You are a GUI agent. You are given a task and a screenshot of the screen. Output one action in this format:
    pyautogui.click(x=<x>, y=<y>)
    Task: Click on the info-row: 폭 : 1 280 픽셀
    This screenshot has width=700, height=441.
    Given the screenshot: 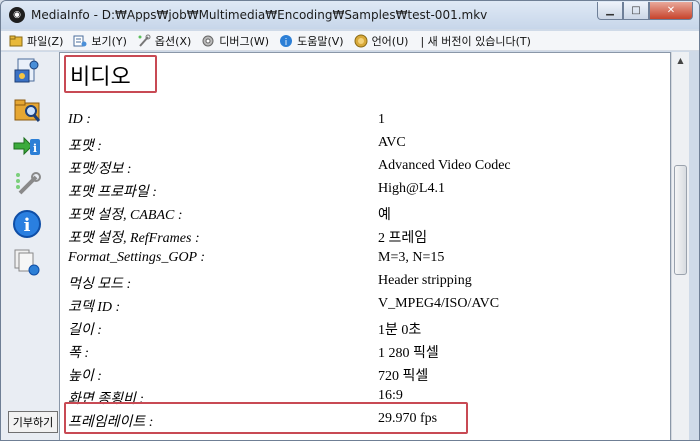 What is the action you would take?
    pyautogui.click(x=368, y=351)
    